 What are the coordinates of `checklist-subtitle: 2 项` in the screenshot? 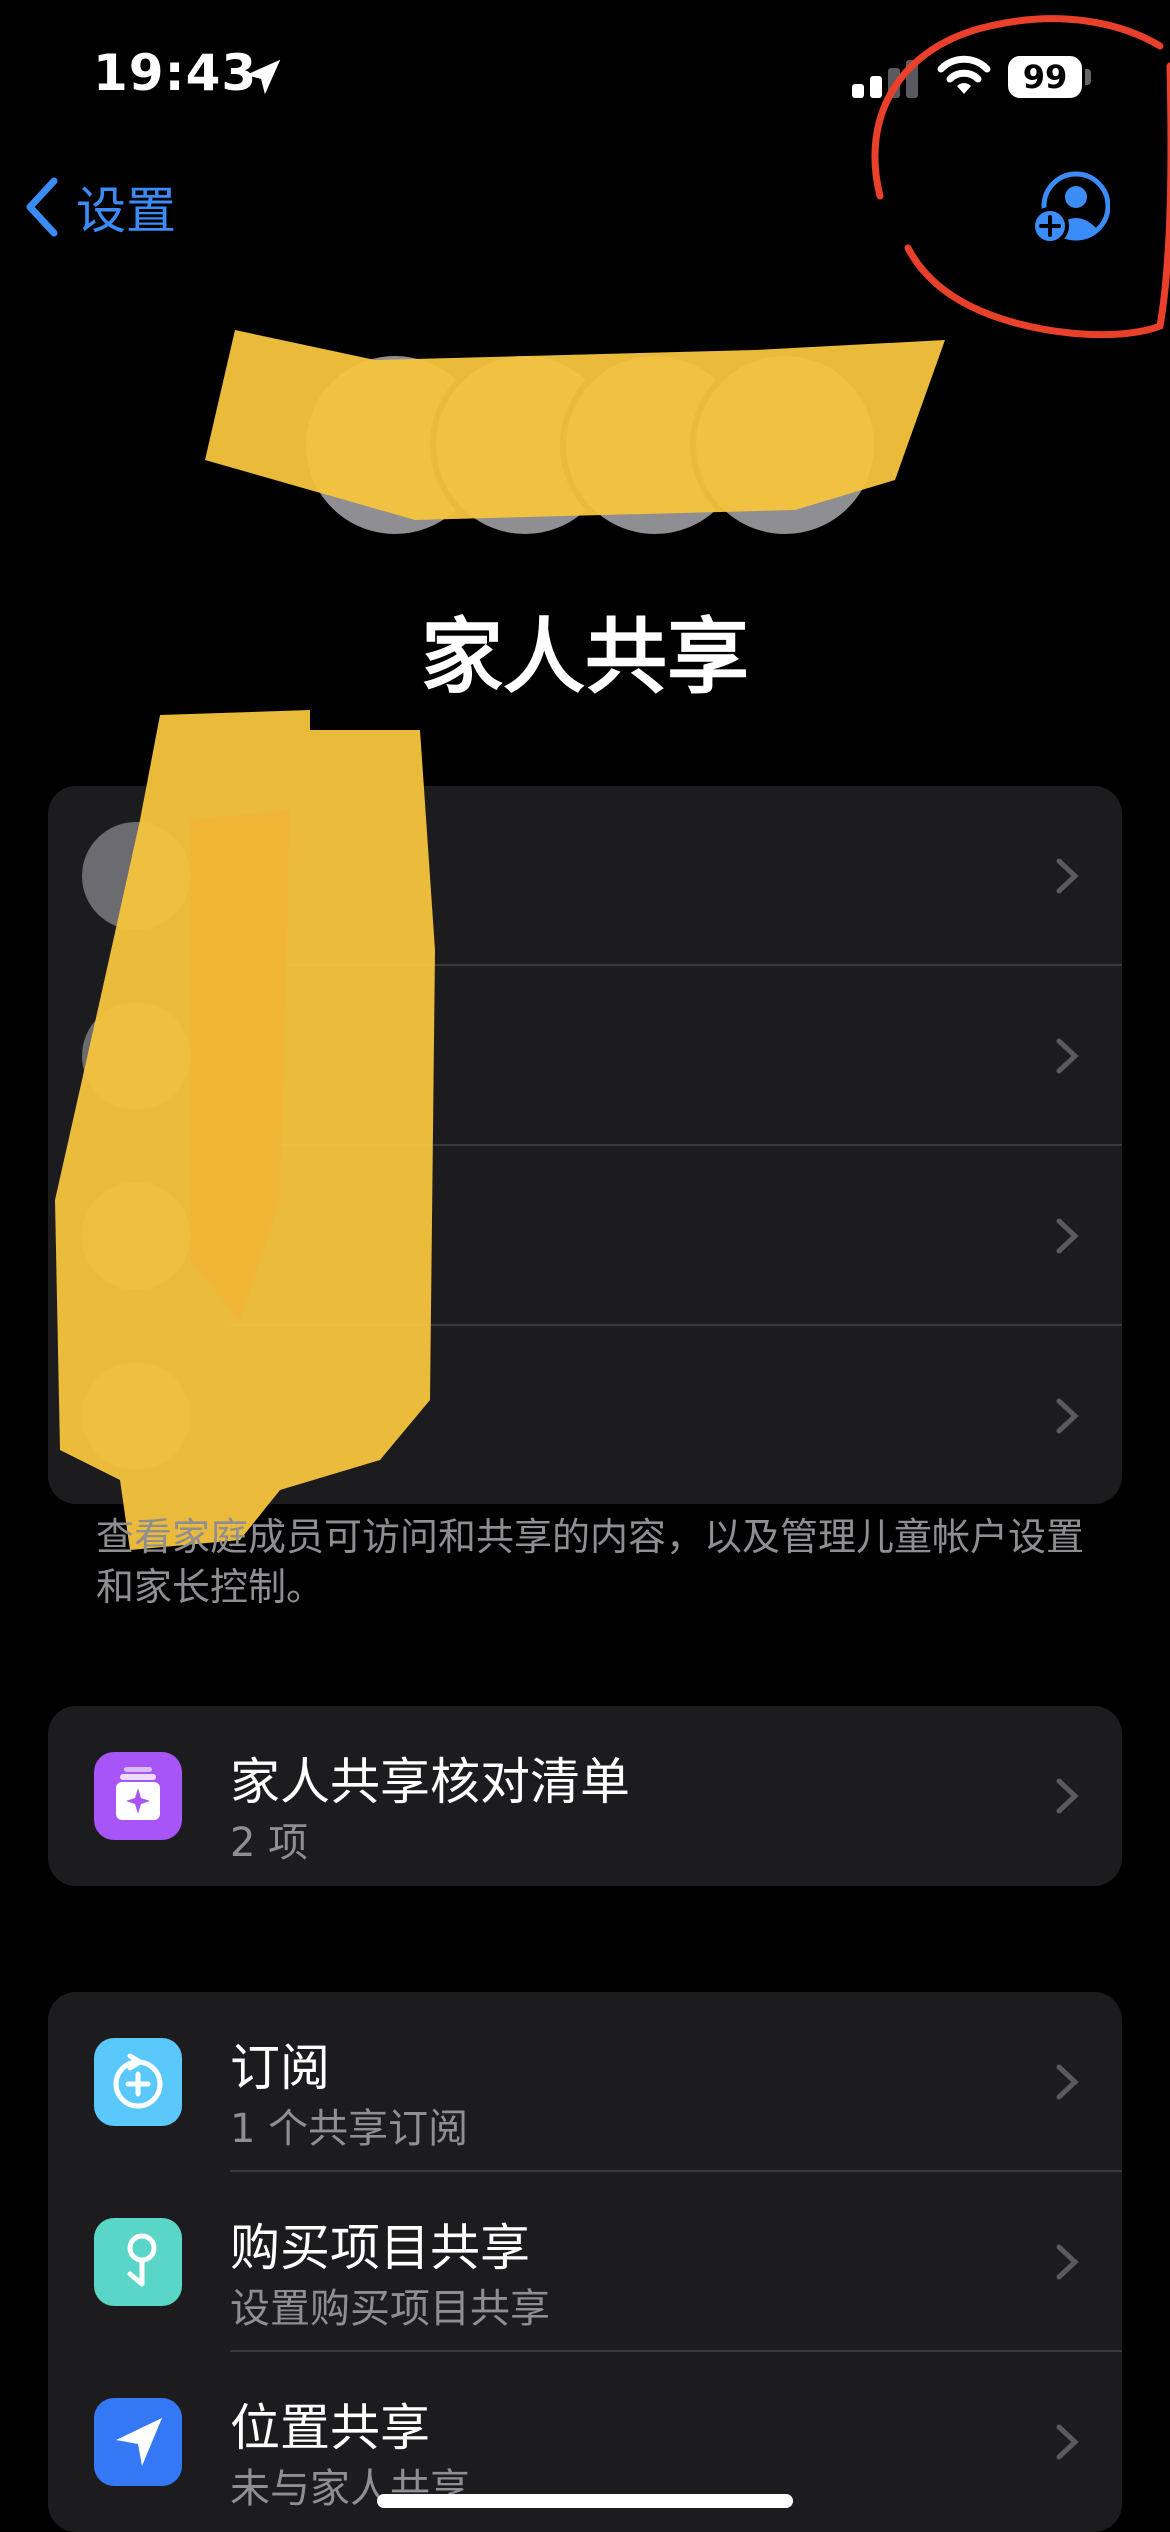 It's located at (269, 1843).